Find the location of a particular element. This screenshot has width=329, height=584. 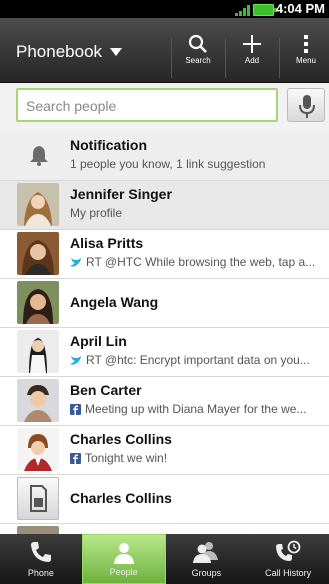

microphone-icon is located at coordinates (307, 106).